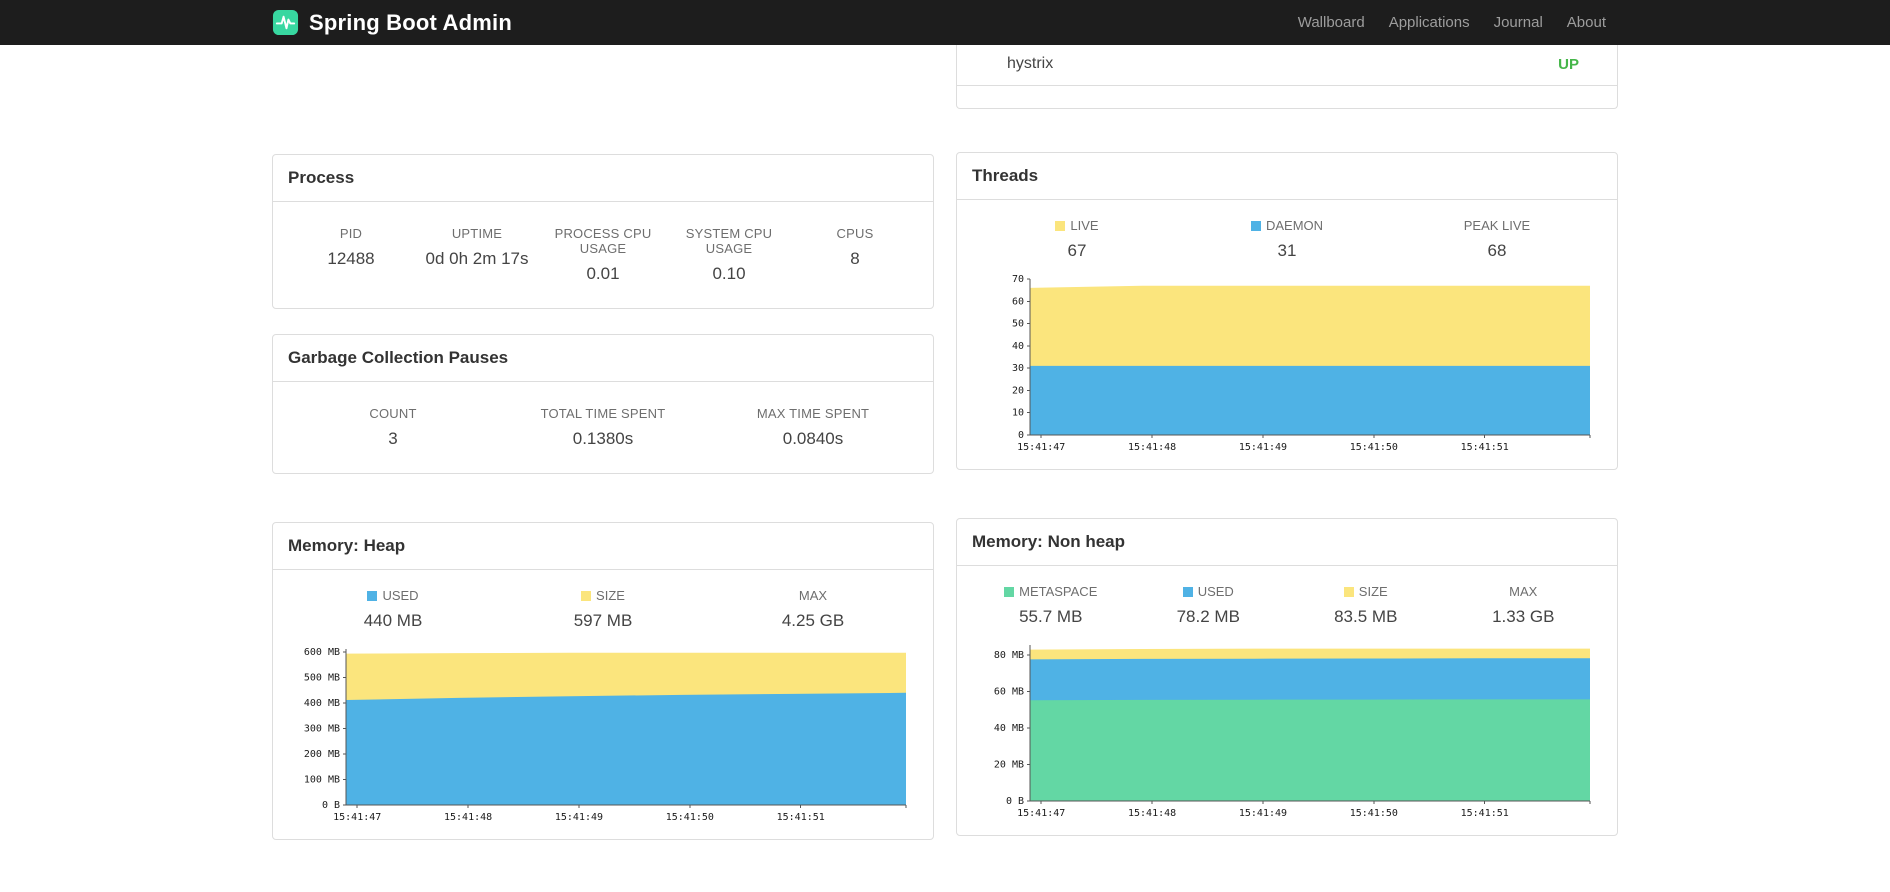 The width and height of the screenshot is (1890, 892). Describe the element at coordinates (1287, 250) in the screenshot. I see `legend-value: 31` at that location.